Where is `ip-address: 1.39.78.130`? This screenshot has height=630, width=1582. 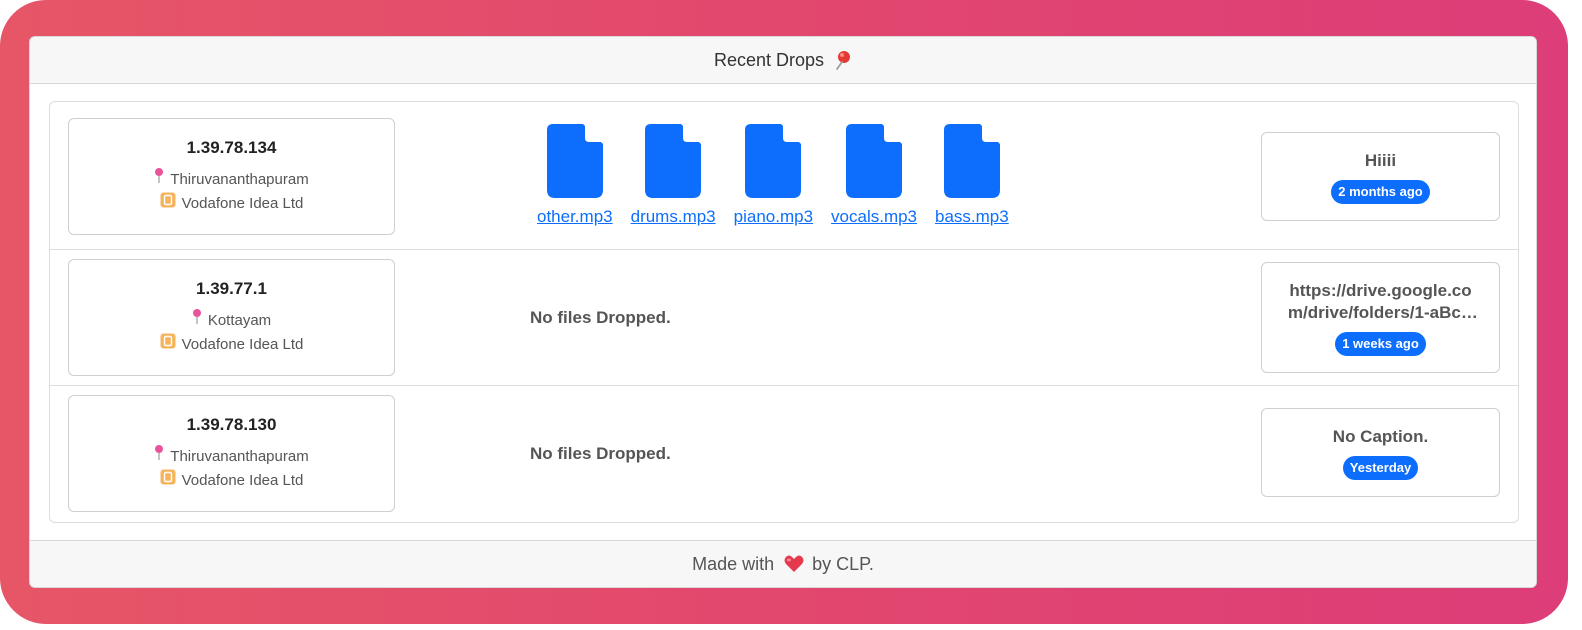
ip-address: 1.39.78.130 is located at coordinates (231, 424).